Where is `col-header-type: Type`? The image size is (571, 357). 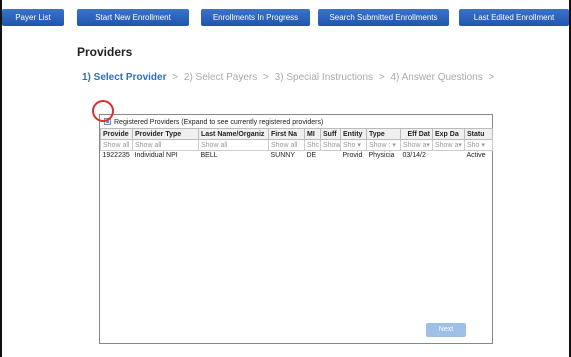
col-header-type: Type is located at coordinates (383, 134).